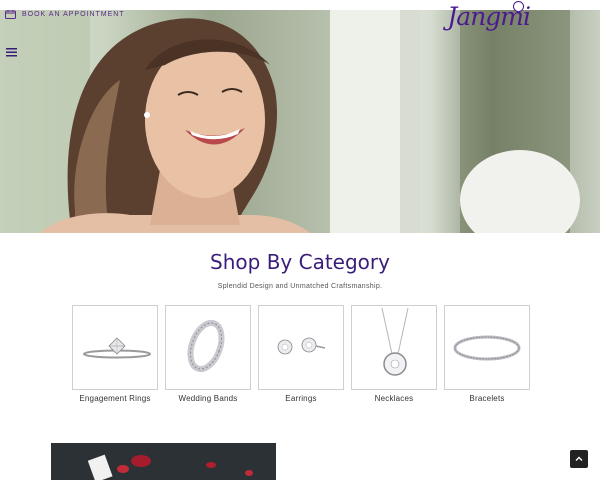 The image size is (600, 480). Describe the element at coordinates (300, 262) in the screenshot. I see `section-title: Shop By Category` at that location.